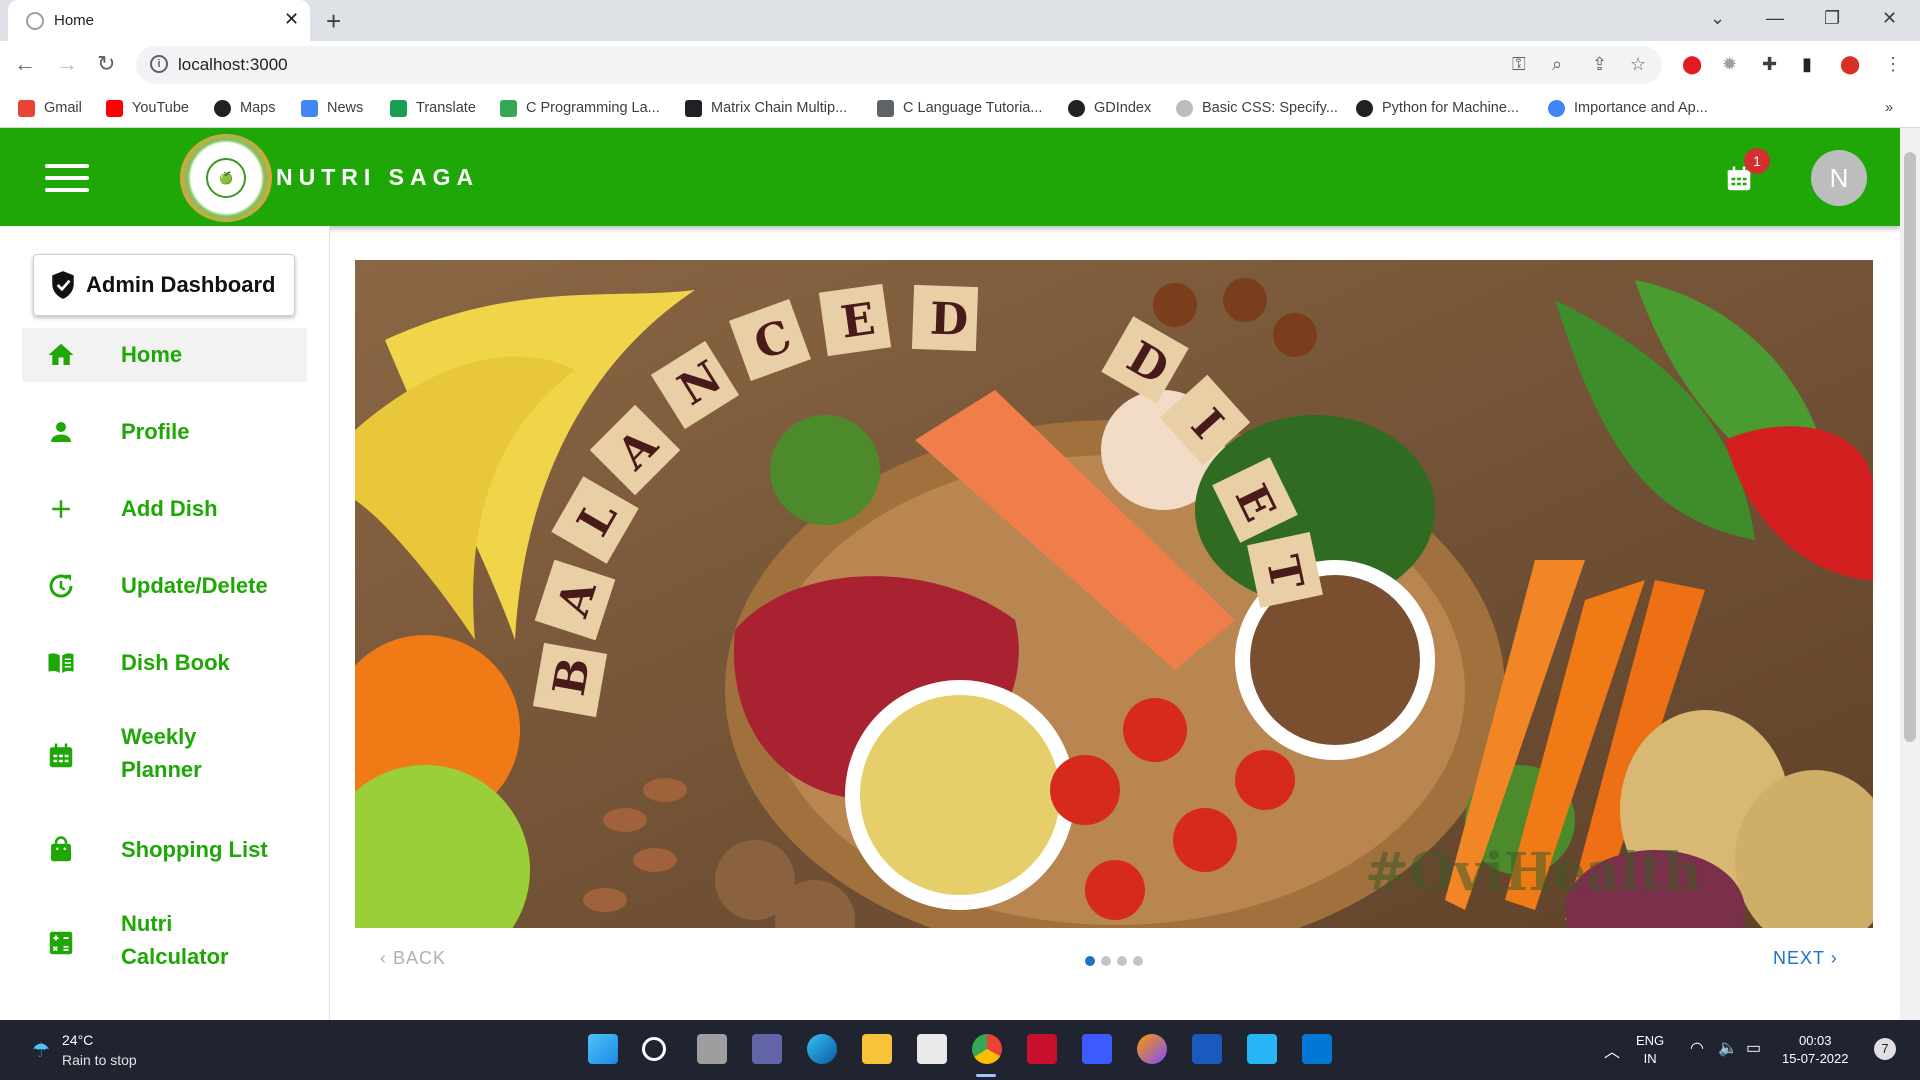 Image resolution: width=1920 pixels, height=1080 pixels. I want to click on book-icon, so click(61, 663).